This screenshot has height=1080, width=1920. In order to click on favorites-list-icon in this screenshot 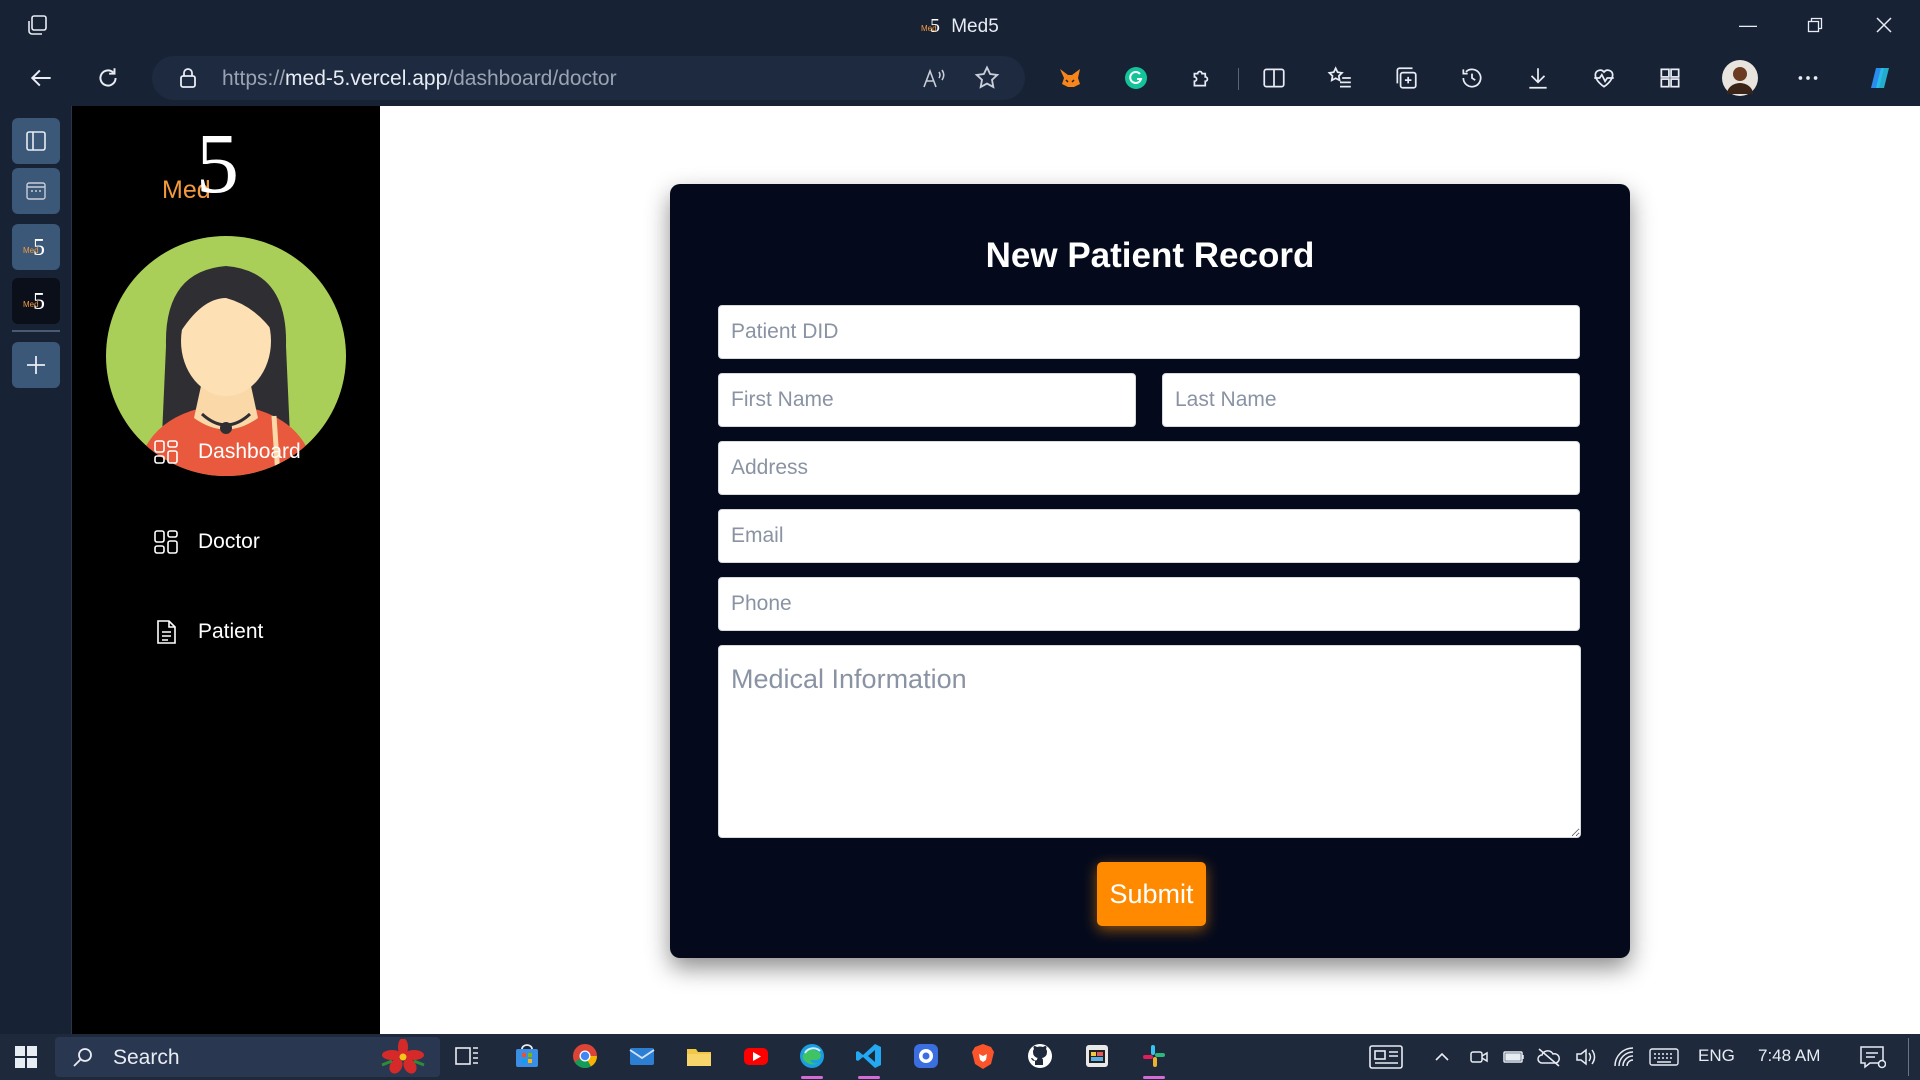, I will do `click(1339, 77)`.